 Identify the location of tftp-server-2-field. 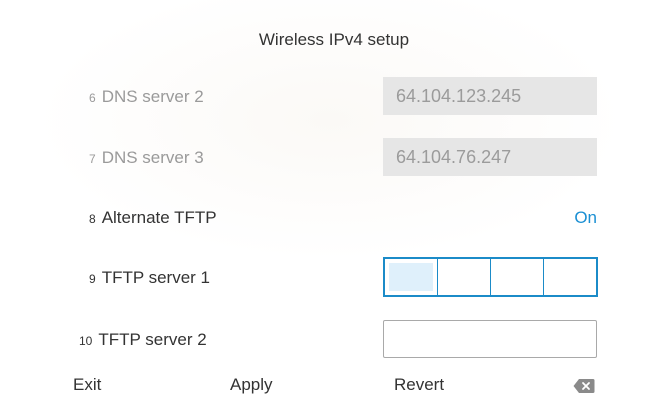
(490, 339).